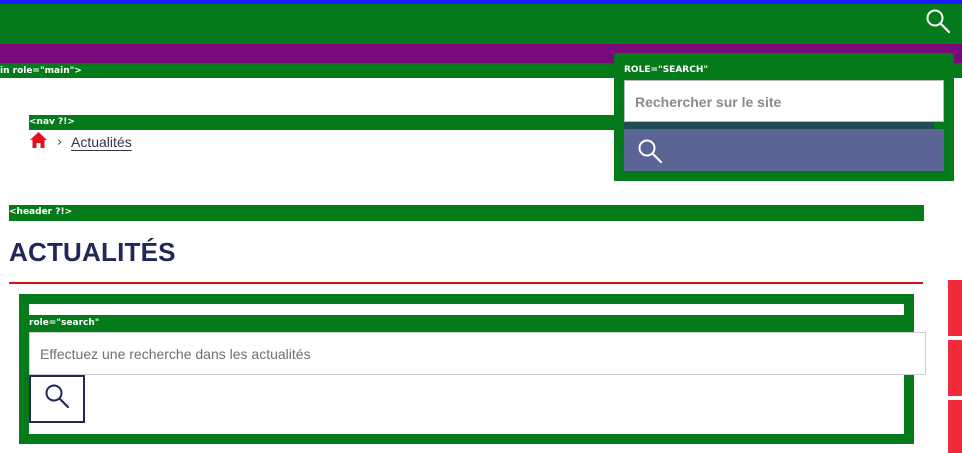  What do you see at coordinates (92, 252) in the screenshot?
I see `page-title: ACTUALITÉS` at bounding box center [92, 252].